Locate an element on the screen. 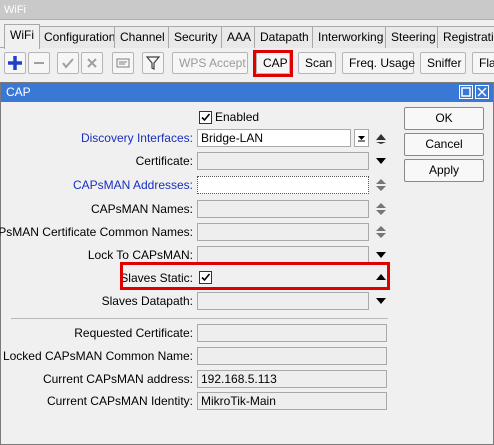  certificate-label: Certificate: is located at coordinates (164, 161).